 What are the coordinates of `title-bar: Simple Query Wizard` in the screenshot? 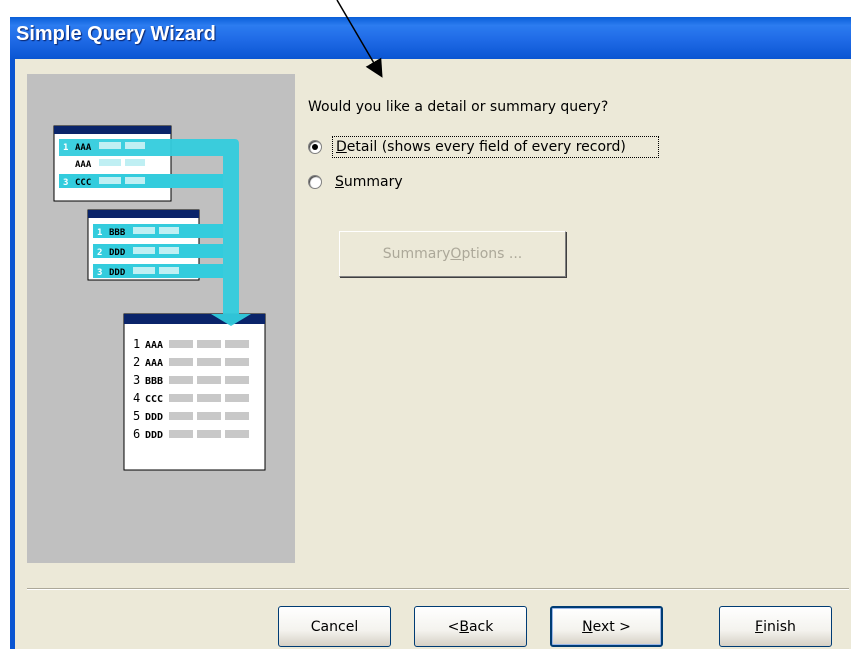 It's located at (430, 38).